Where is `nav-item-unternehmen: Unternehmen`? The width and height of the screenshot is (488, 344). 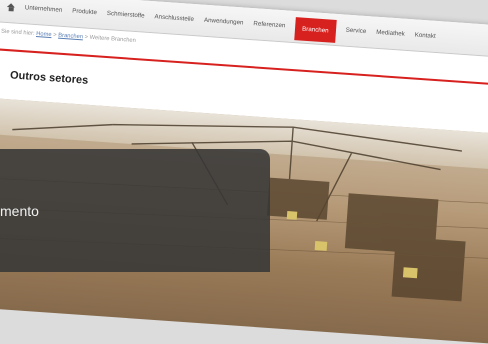 nav-item-unternehmen: Unternehmen is located at coordinates (44, 9).